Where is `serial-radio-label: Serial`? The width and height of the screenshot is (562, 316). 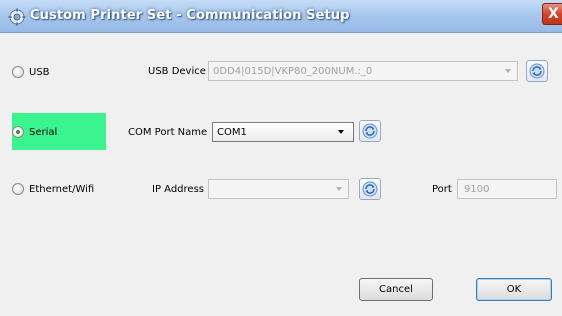 serial-radio-label: Serial is located at coordinates (43, 132).